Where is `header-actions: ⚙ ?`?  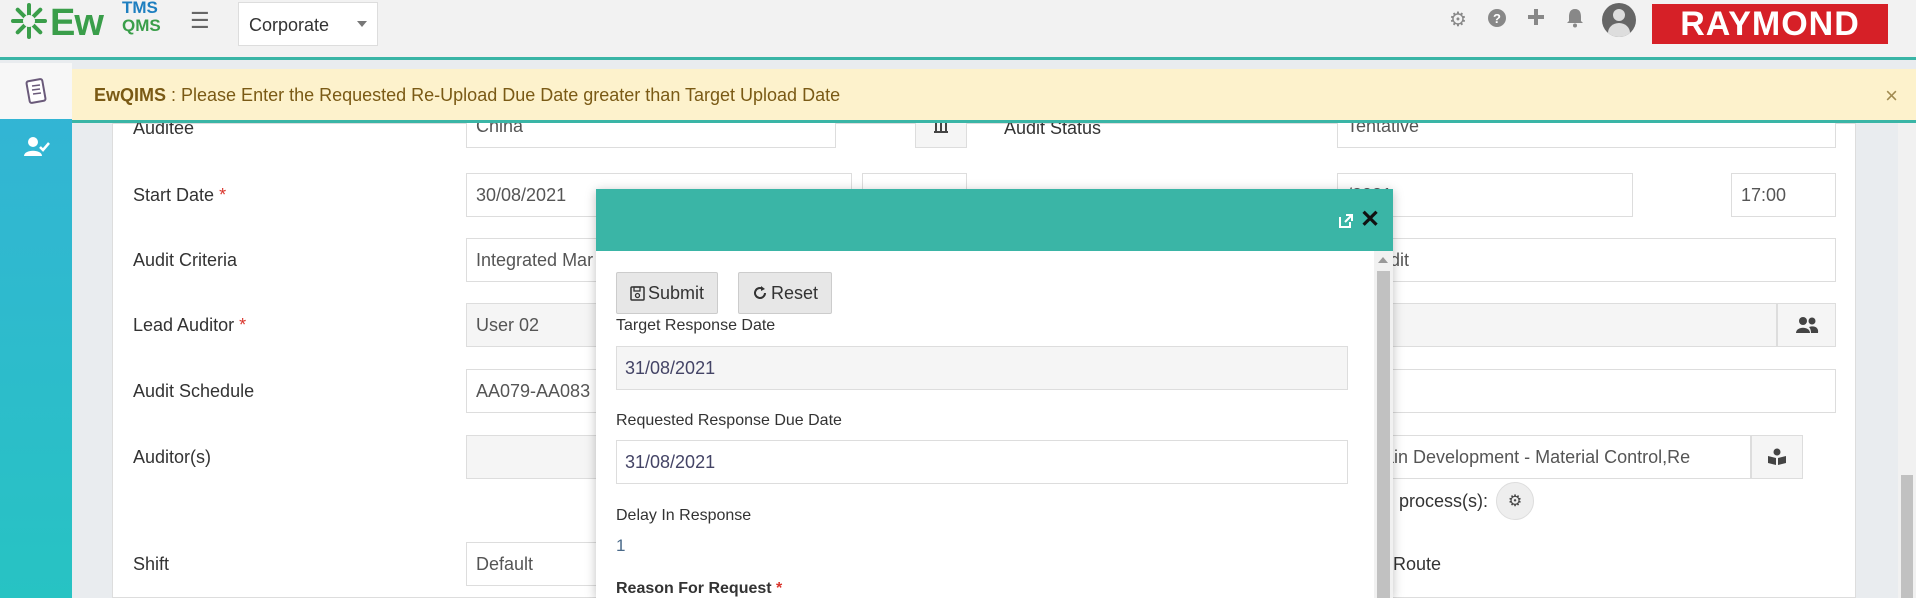 header-actions: ⚙ ? is located at coordinates (1541, 20).